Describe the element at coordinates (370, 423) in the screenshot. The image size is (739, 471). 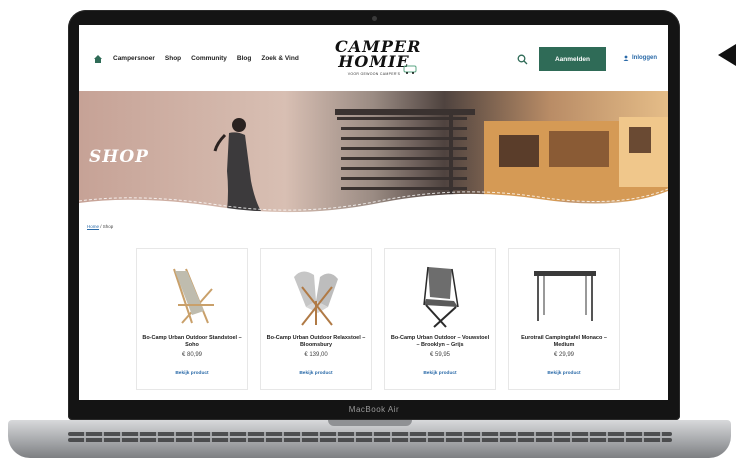
I see `trackpad-notch` at that location.